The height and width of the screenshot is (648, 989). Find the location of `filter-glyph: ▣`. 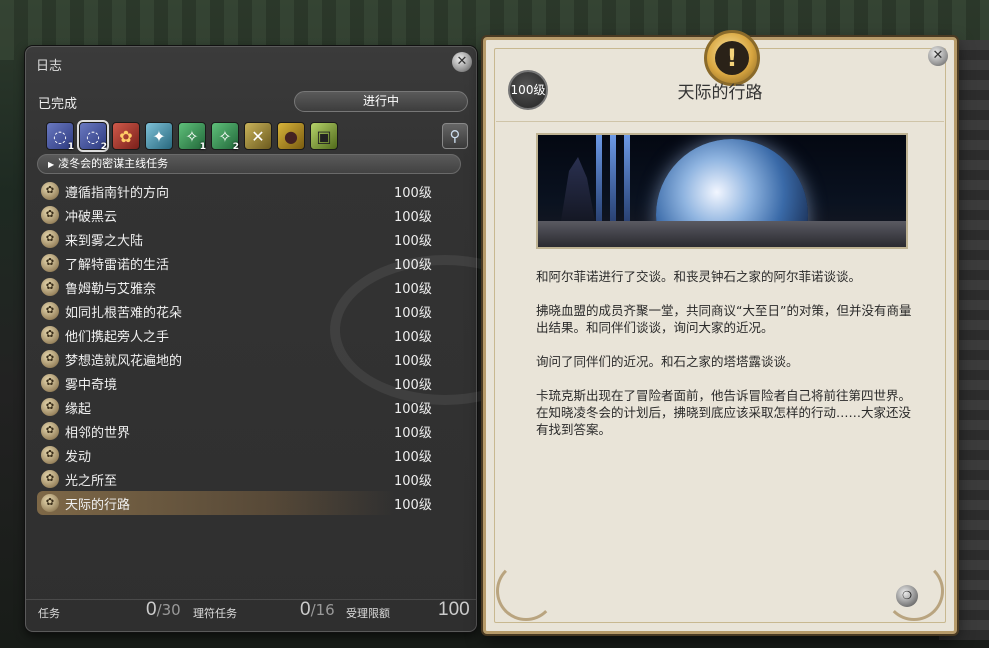

filter-glyph: ▣ is located at coordinates (324, 136).